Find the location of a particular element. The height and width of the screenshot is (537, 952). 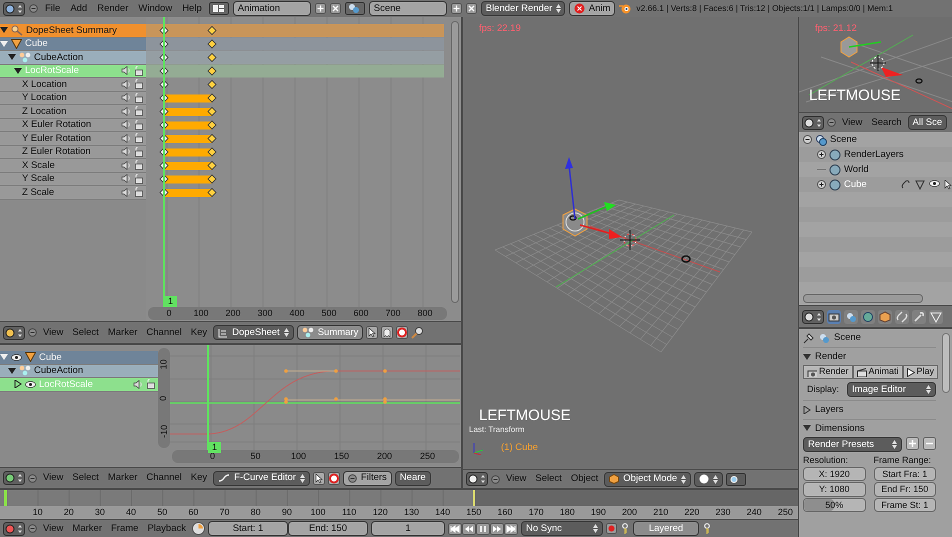

next-keyframe-icon is located at coordinates (497, 528).